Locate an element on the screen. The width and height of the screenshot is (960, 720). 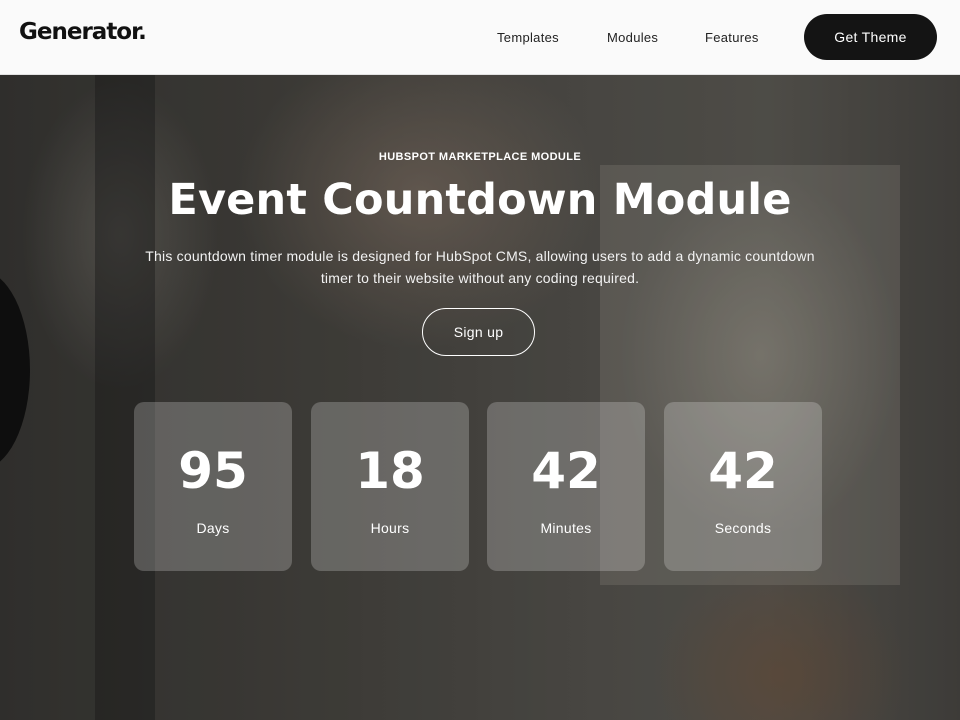
countdown-minutes: 42 Minutes is located at coordinates (566, 486).